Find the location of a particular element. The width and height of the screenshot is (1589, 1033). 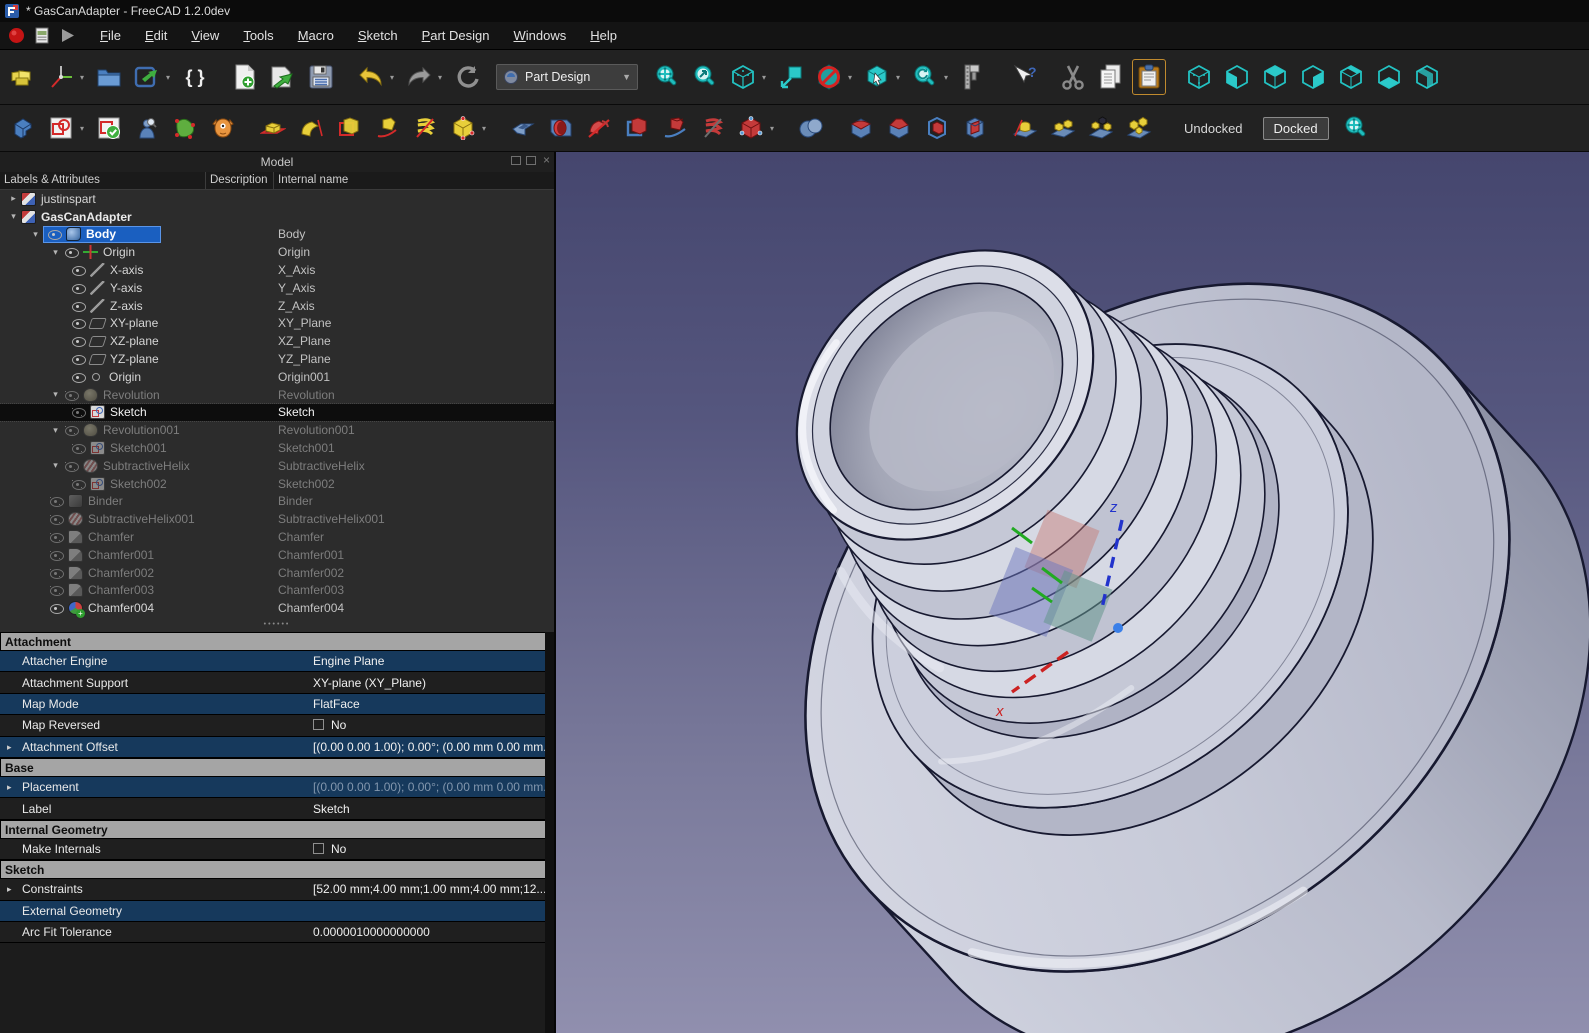

tree-item-xy-plane: XY-plane XY_Plane is located at coordinates (277, 324).